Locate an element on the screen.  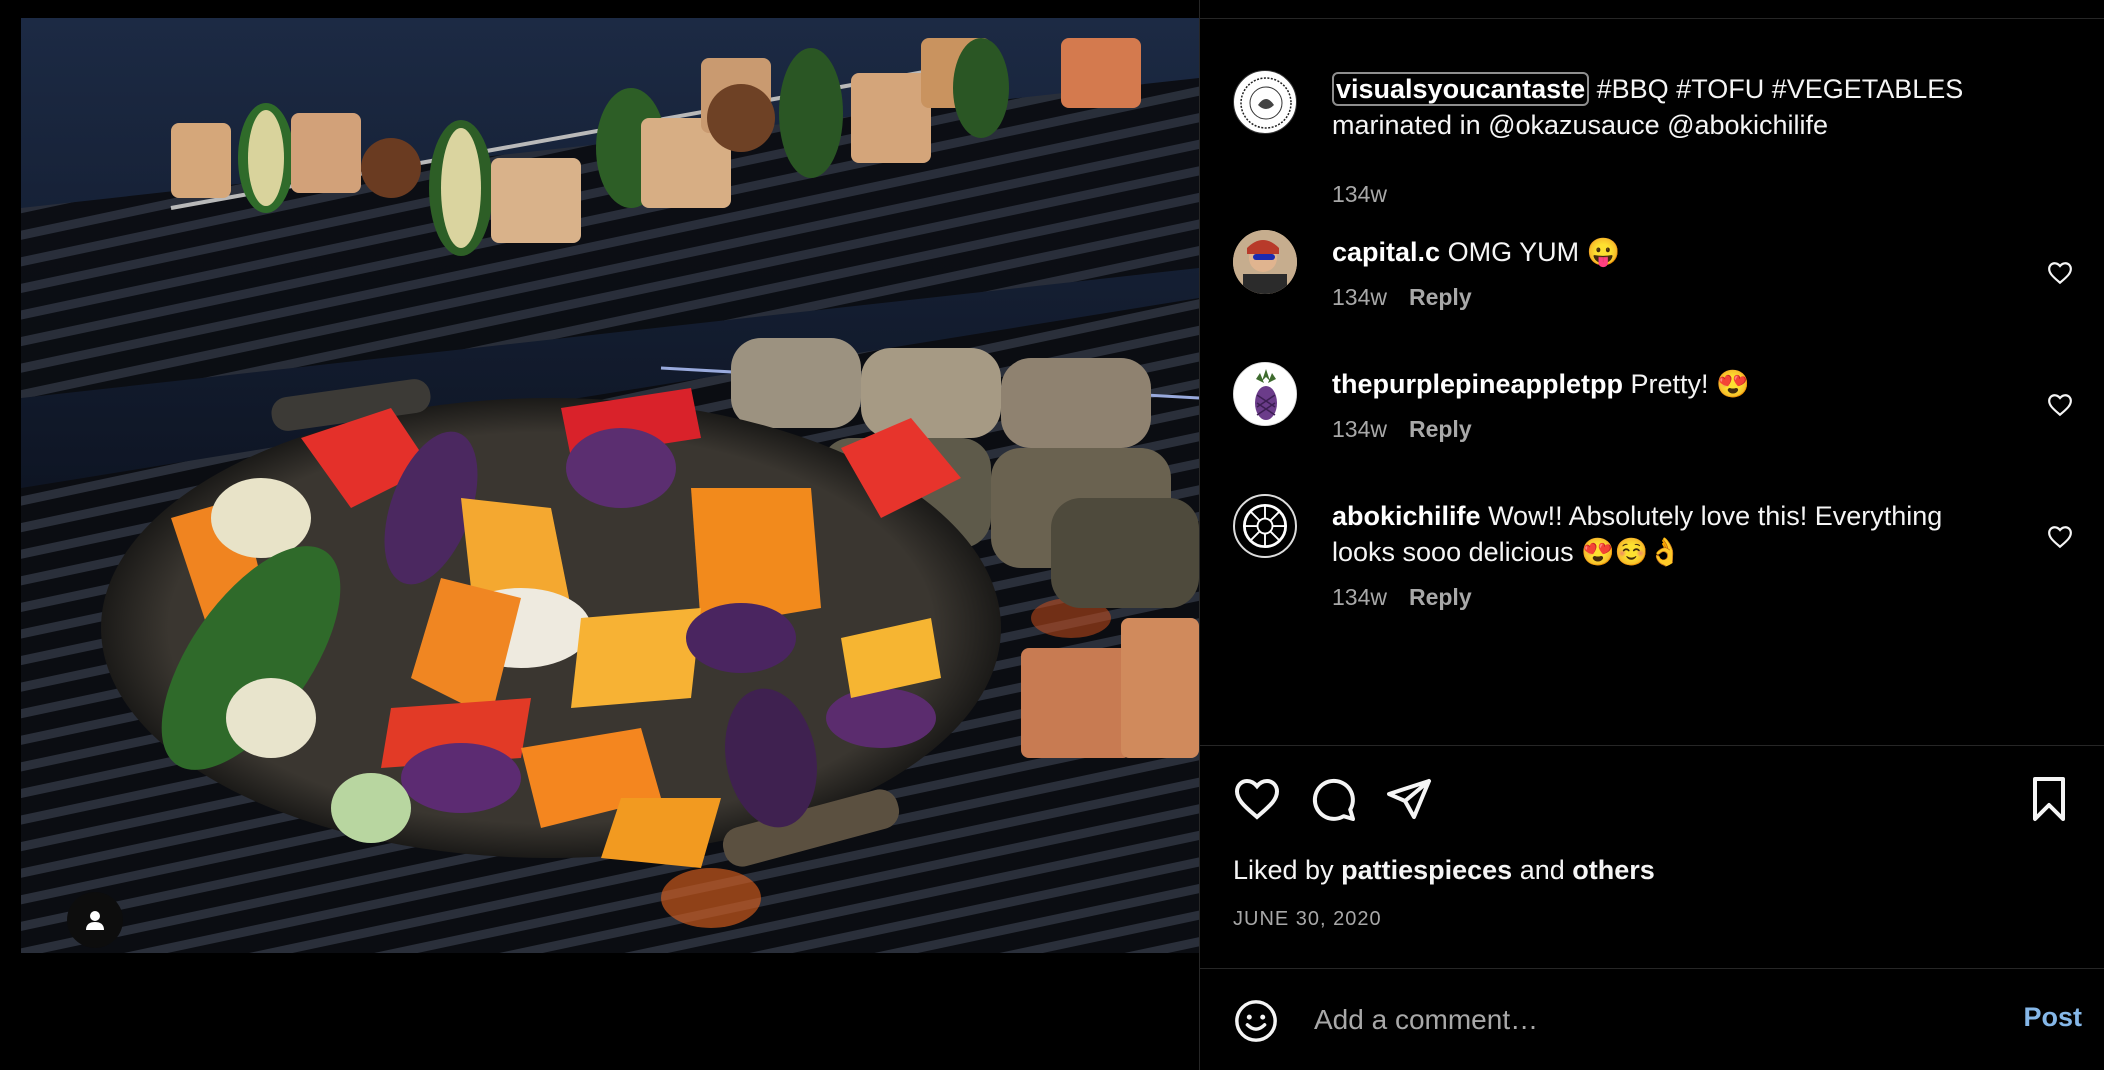
wheel-logo-icon is located at coordinates (1265, 526).